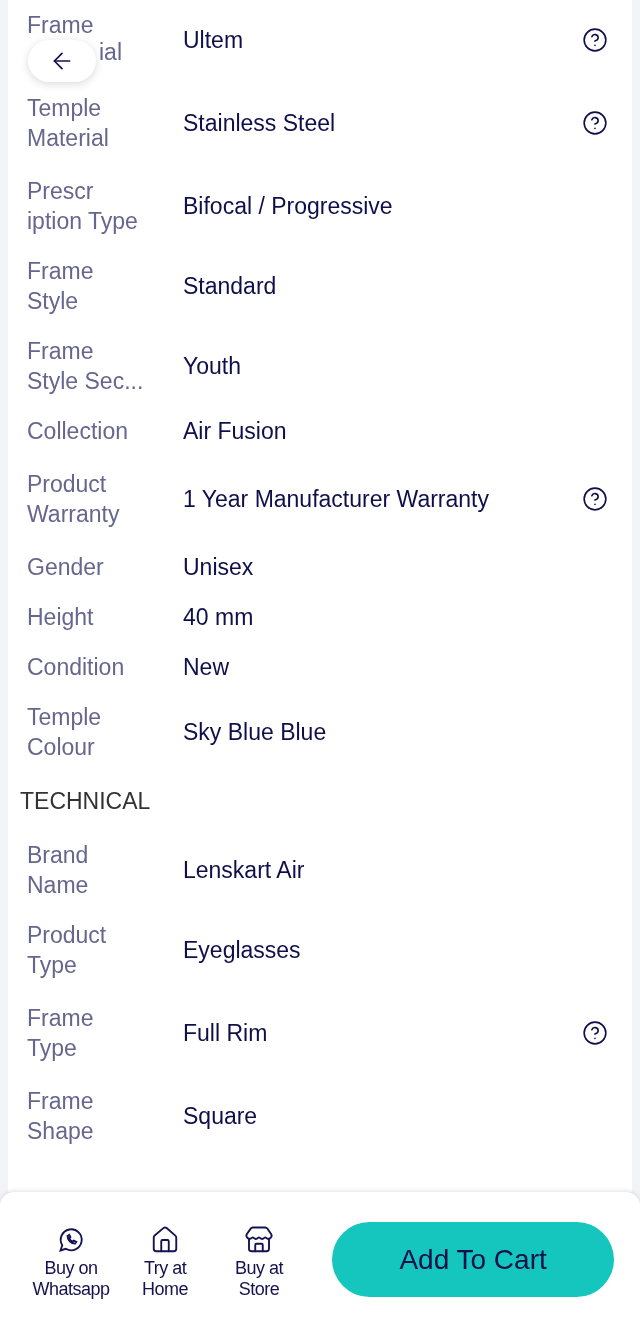  Describe the element at coordinates (206, 667) in the screenshot. I see `spec-value: New` at that location.